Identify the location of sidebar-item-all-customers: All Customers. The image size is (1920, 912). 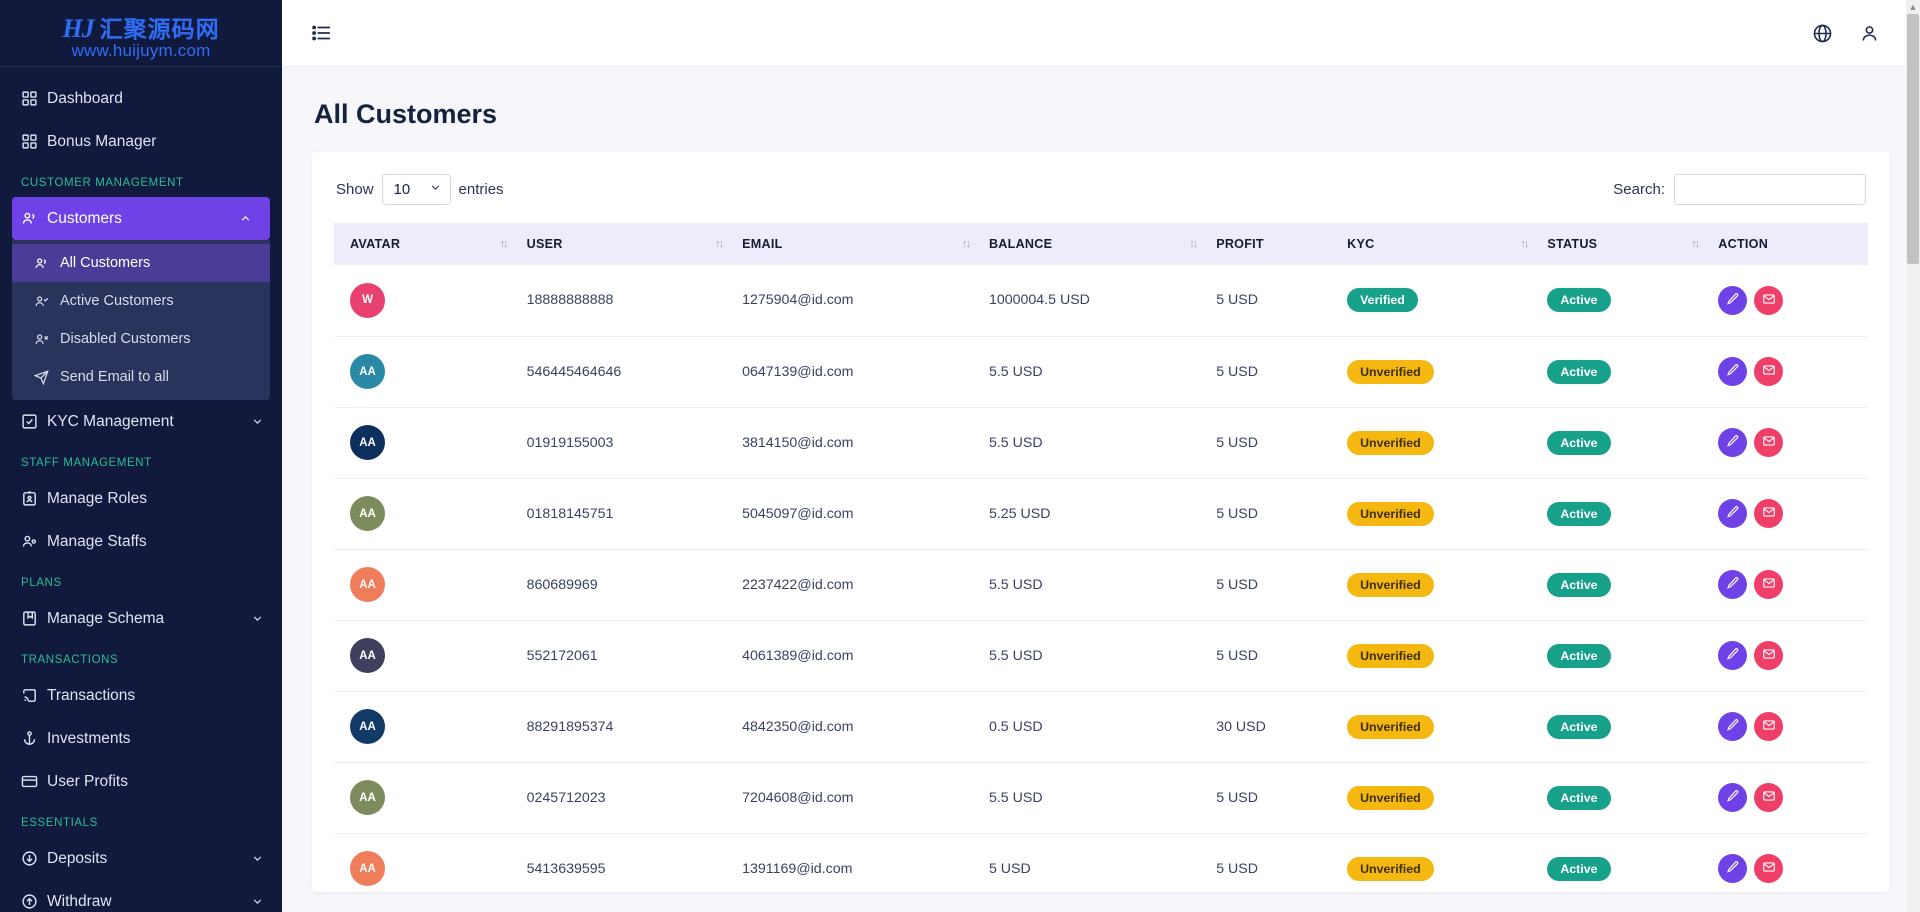
(141, 263).